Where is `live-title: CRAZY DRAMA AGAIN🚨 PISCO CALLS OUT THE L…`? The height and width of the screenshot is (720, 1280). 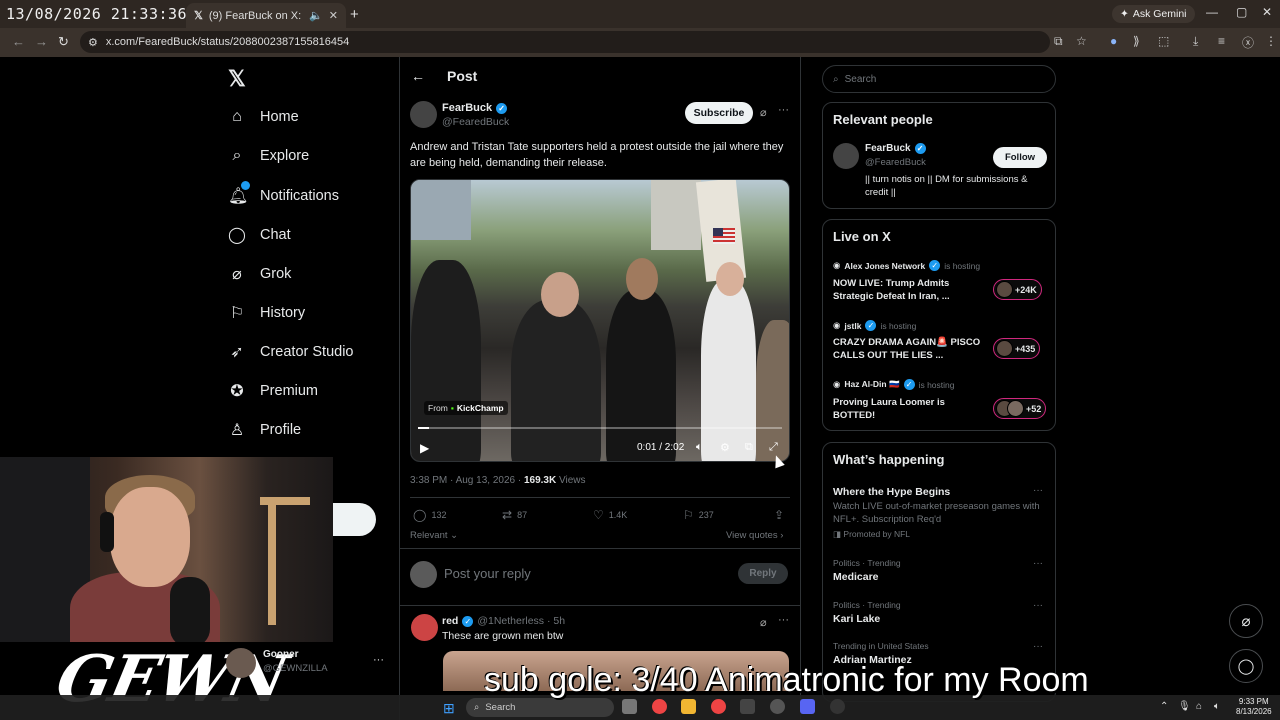 live-title: CRAZY DRAMA AGAIN🚨 PISCO CALLS OUT THE L… is located at coordinates (908, 349).